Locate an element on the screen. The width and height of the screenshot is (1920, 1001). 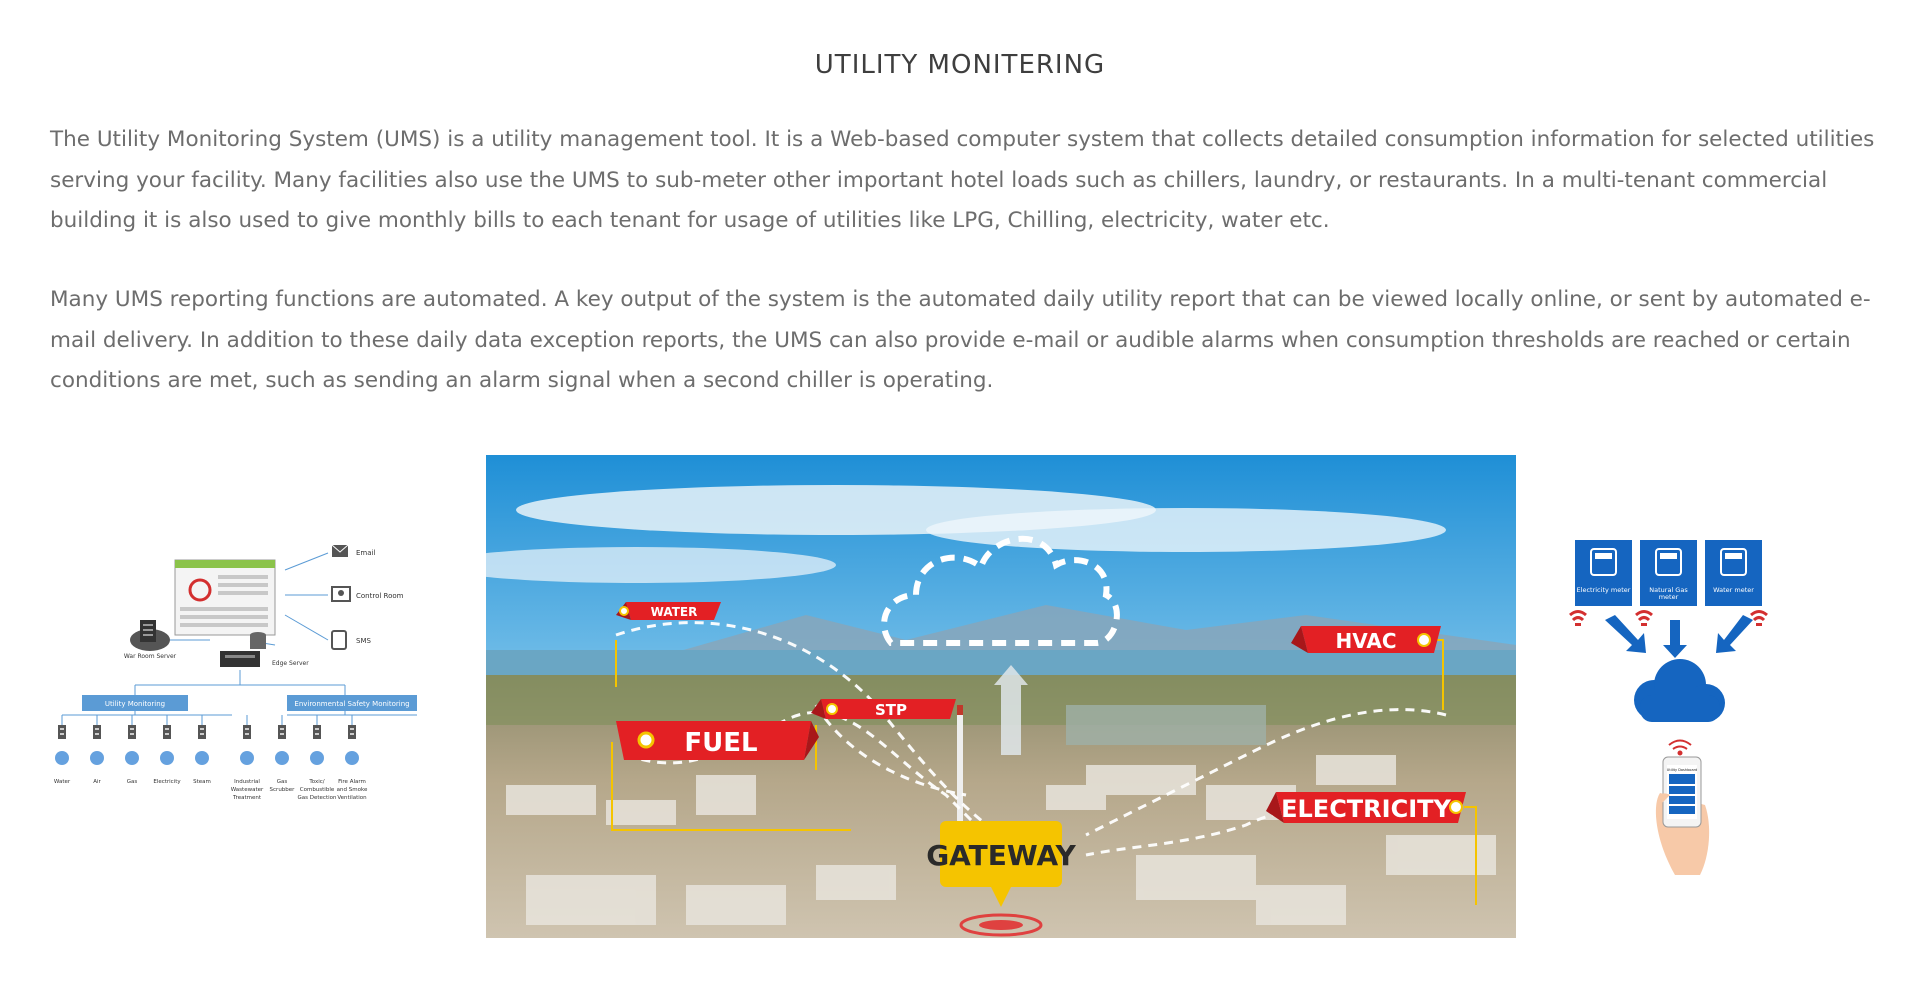
safety-item-label-3-0: Fire Alarm is located at coordinates (352, 782).